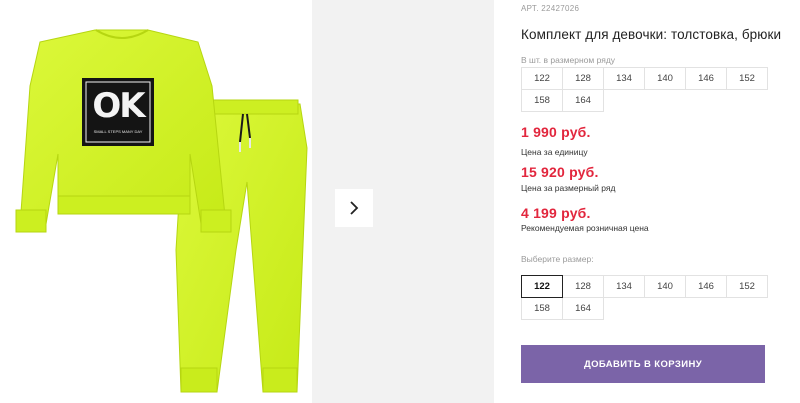 The image size is (800, 403). Describe the element at coordinates (556, 213) in the screenshot. I see `retail-price: 4 199 руб.` at that location.